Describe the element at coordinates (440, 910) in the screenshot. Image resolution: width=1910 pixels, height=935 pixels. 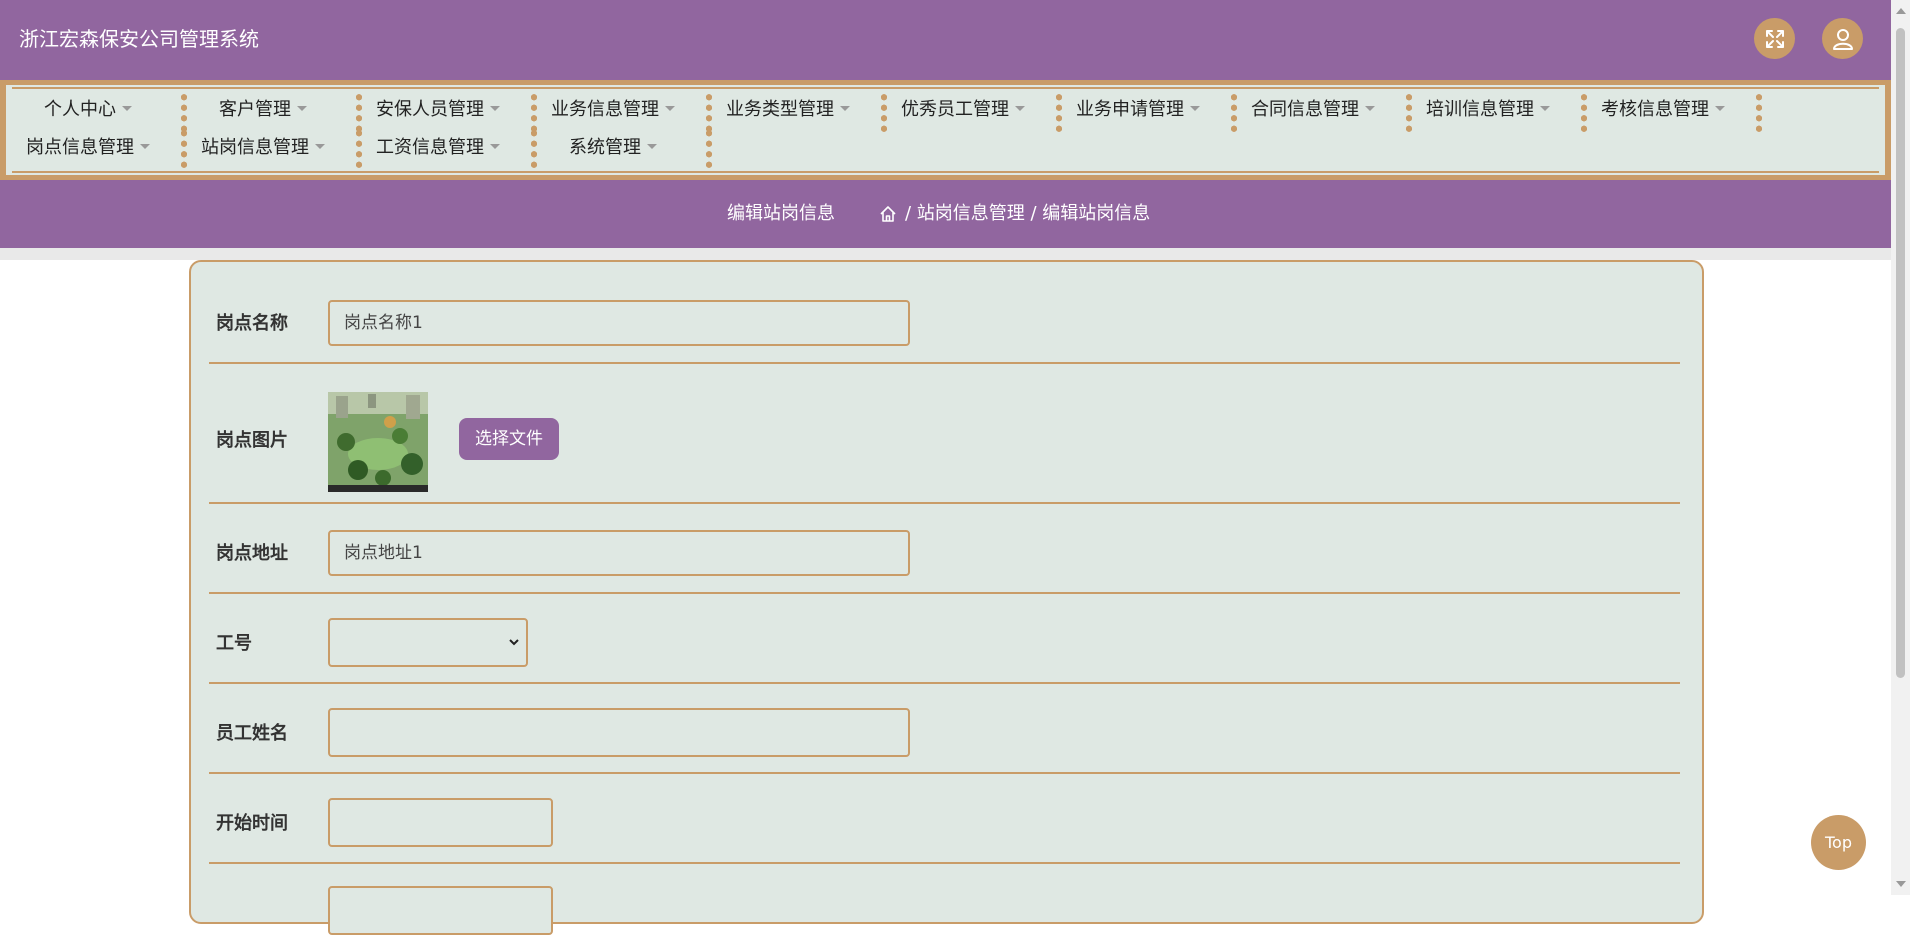
I see `next-field-input` at that location.